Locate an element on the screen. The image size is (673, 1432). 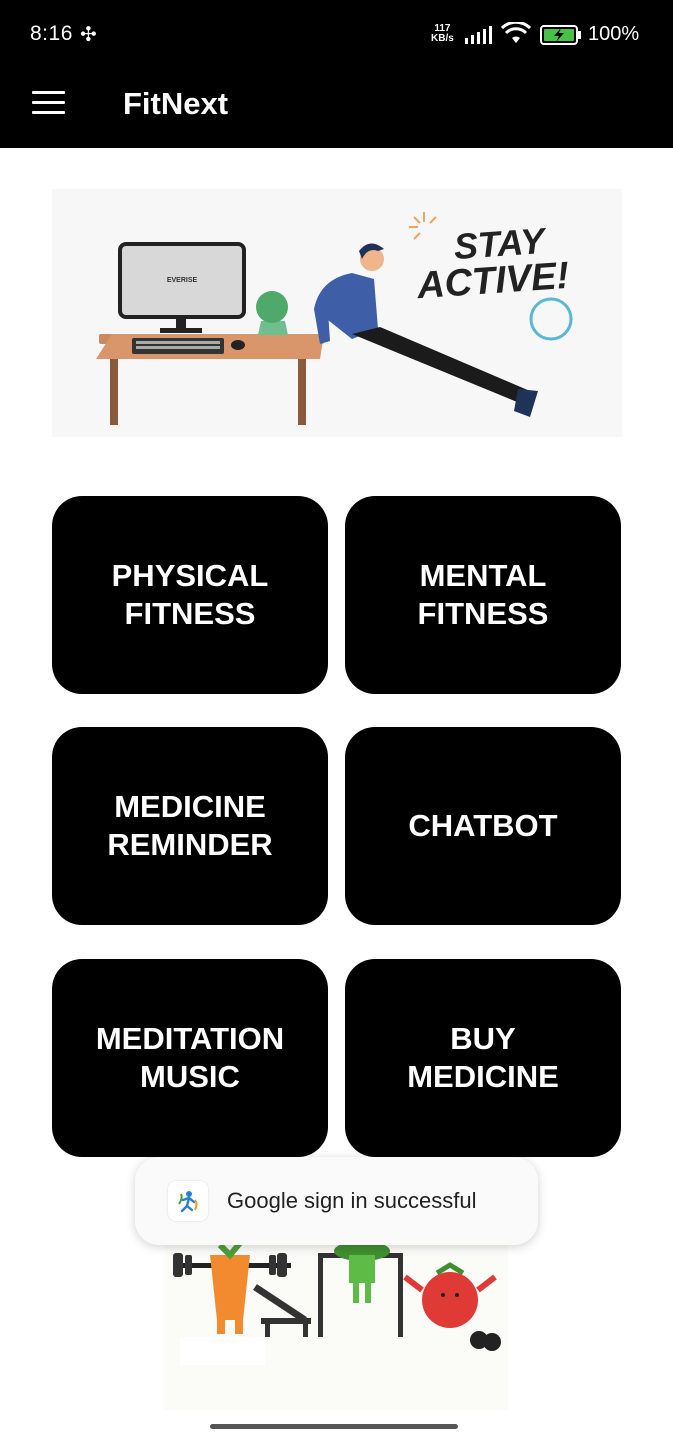
app-title: FitNext is located at coordinates (176, 103).